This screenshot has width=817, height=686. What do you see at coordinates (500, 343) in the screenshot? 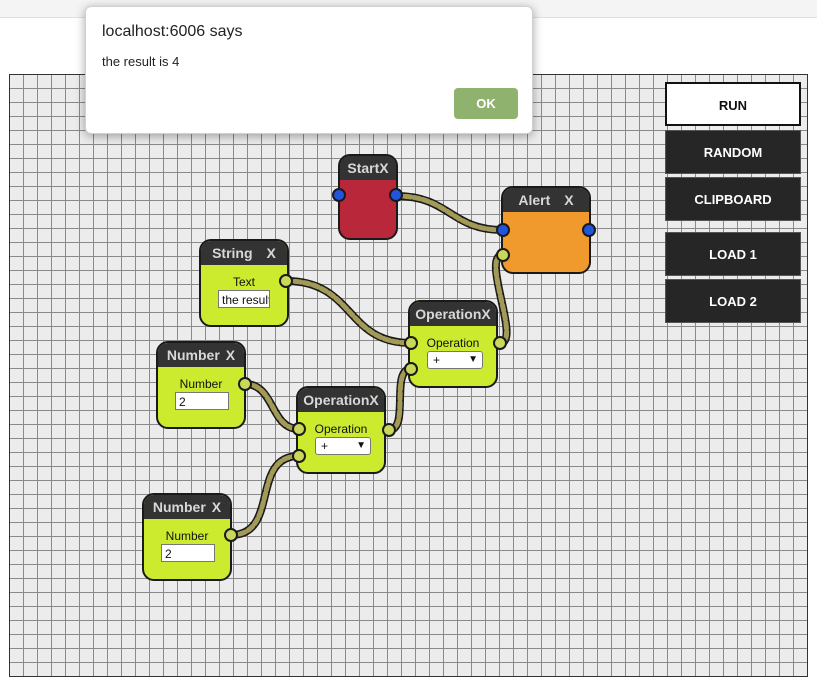
I see `operation-1-out-port` at bounding box center [500, 343].